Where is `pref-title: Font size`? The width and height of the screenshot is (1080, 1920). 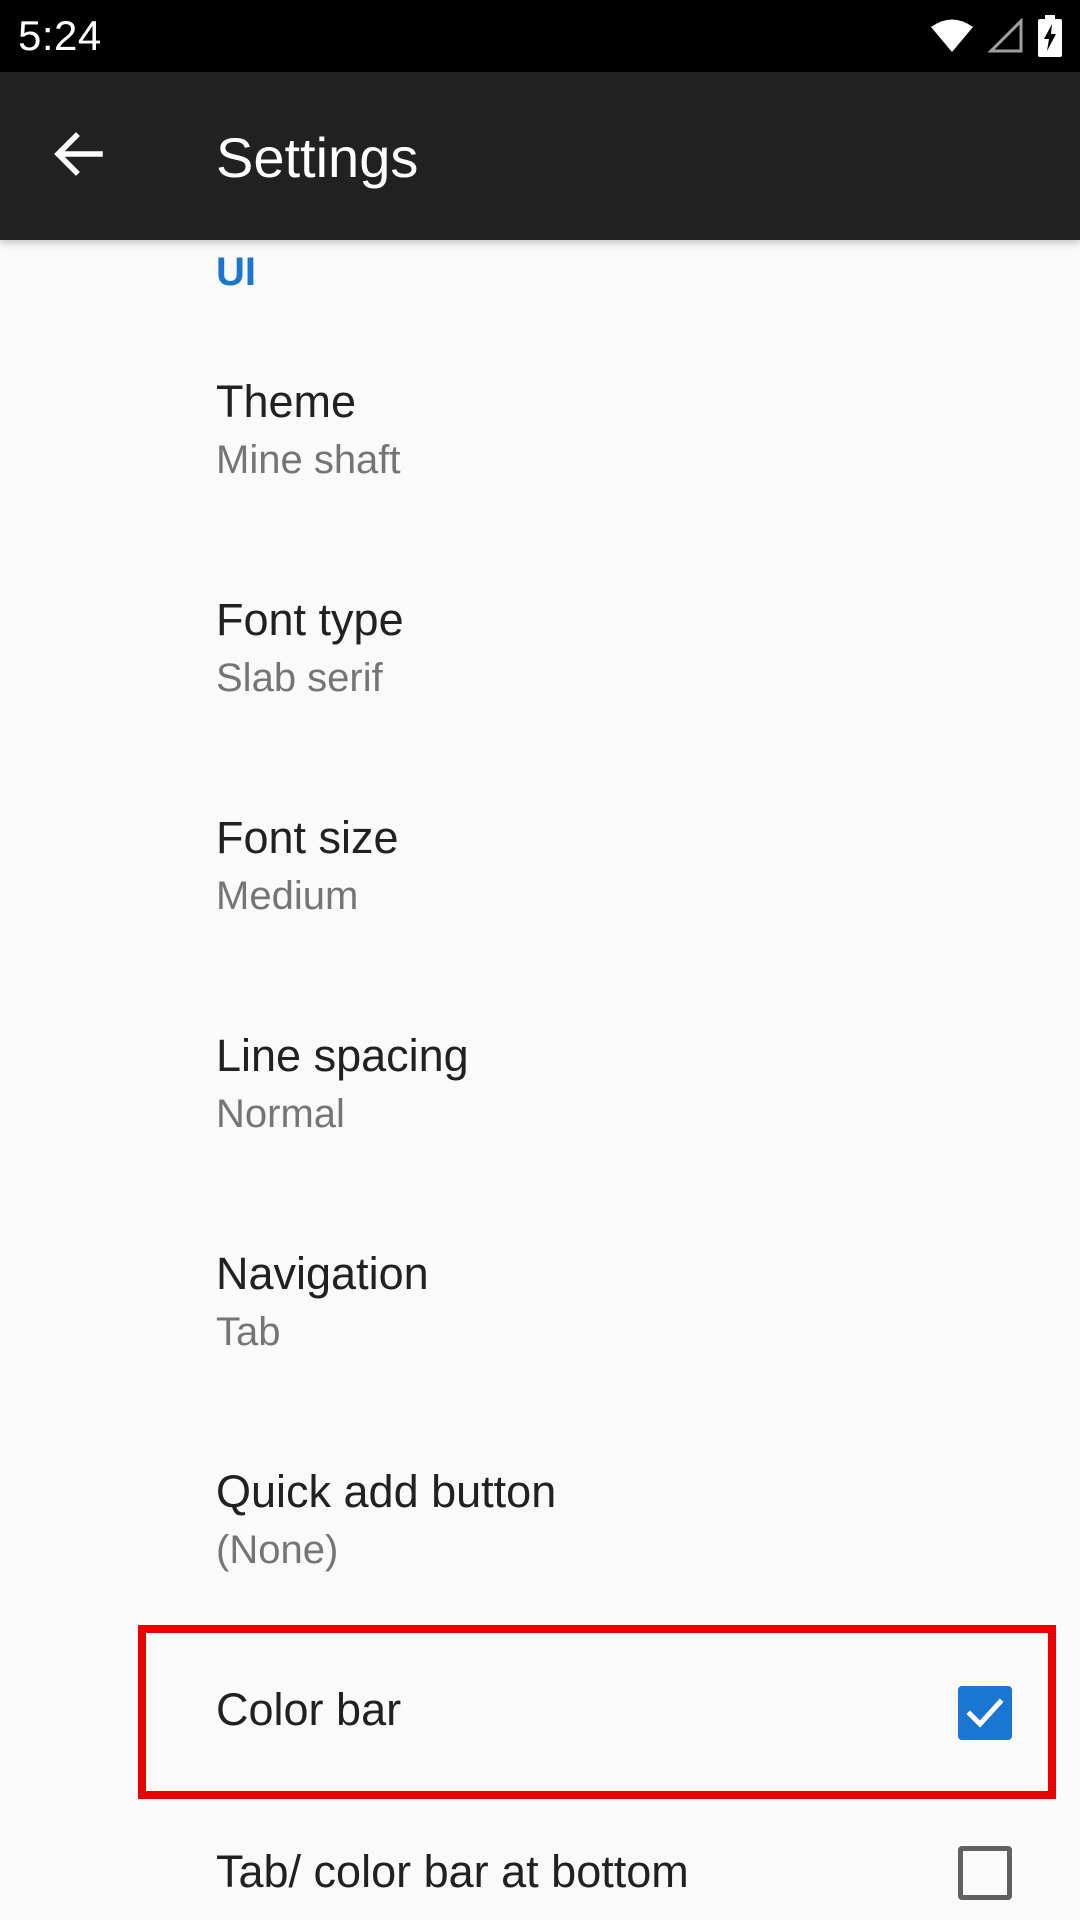
pref-title: Font size is located at coordinates (307, 837).